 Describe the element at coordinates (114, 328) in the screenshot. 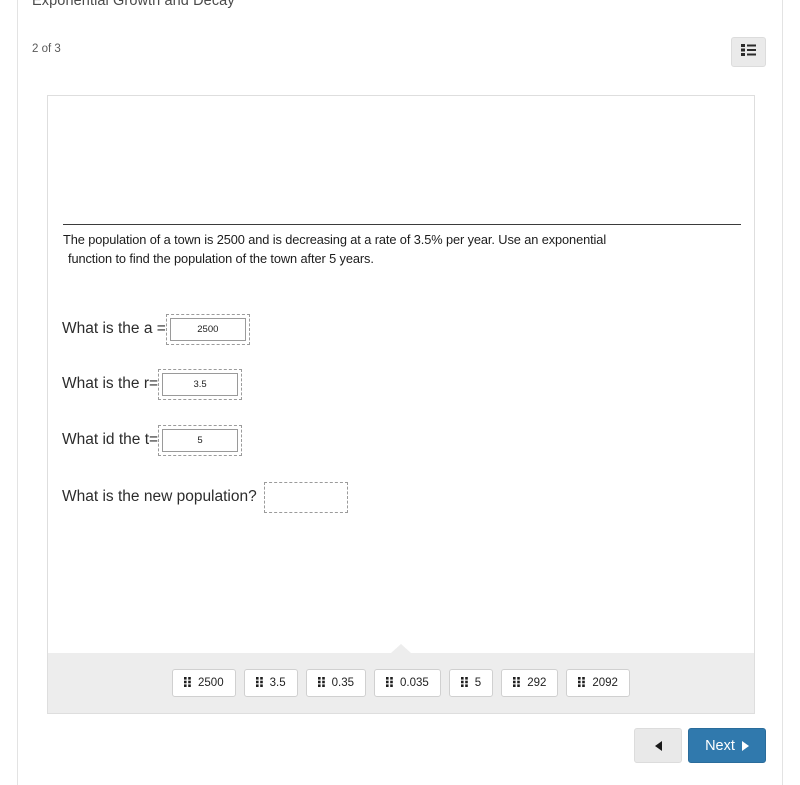

I see `answer-label-a: What is the a =` at that location.